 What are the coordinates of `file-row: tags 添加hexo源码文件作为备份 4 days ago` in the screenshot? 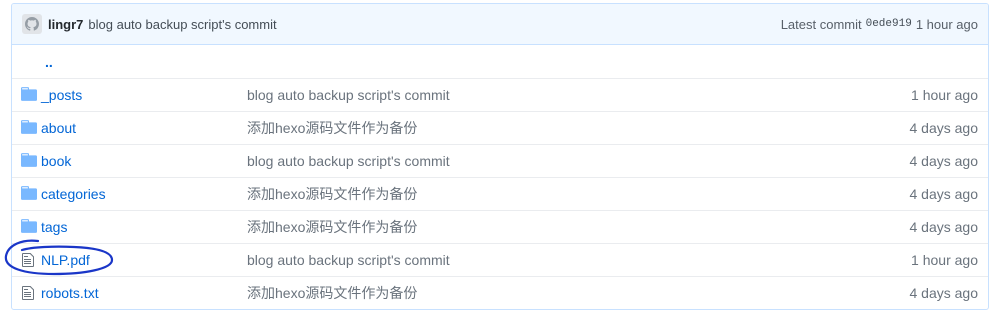 It's located at (500, 226).